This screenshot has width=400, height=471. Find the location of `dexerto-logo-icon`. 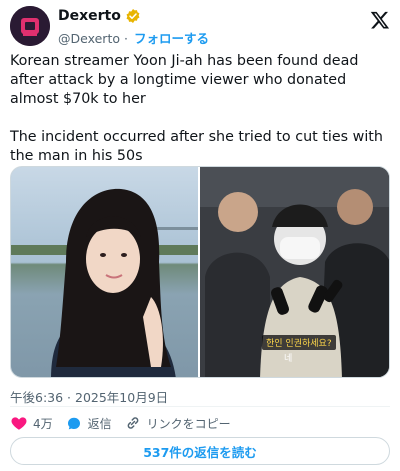

dexerto-logo-icon is located at coordinates (30, 26).